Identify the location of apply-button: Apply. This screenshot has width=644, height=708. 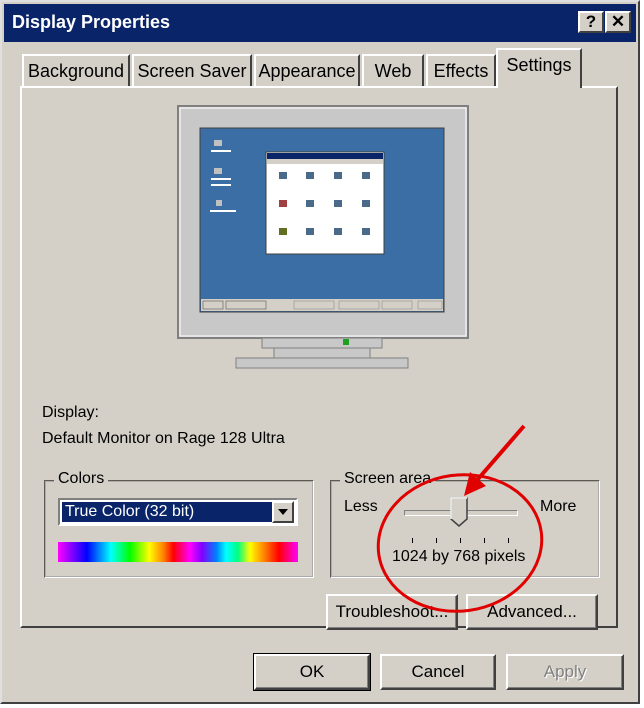
(565, 672).